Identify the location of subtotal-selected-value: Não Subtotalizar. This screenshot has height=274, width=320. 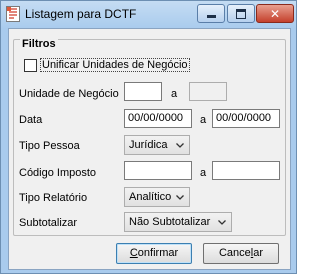
(170, 222).